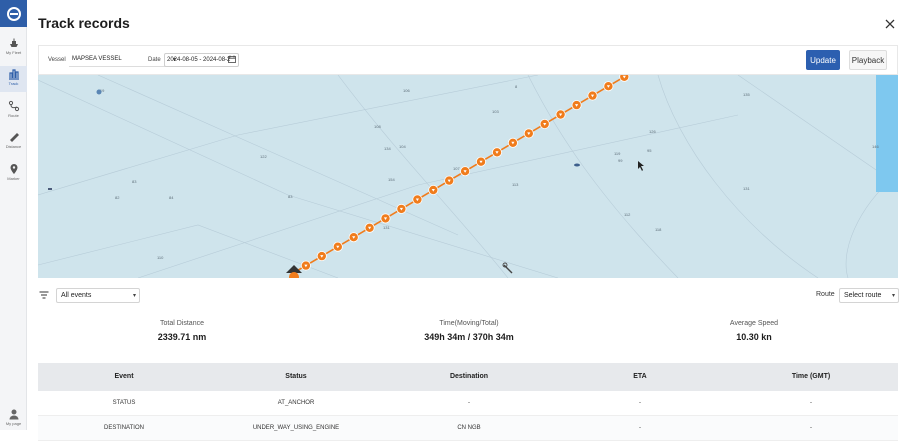 The image size is (902, 441). Describe the element at coordinates (14, 137) in the screenshot. I see `ruler-icon` at that location.